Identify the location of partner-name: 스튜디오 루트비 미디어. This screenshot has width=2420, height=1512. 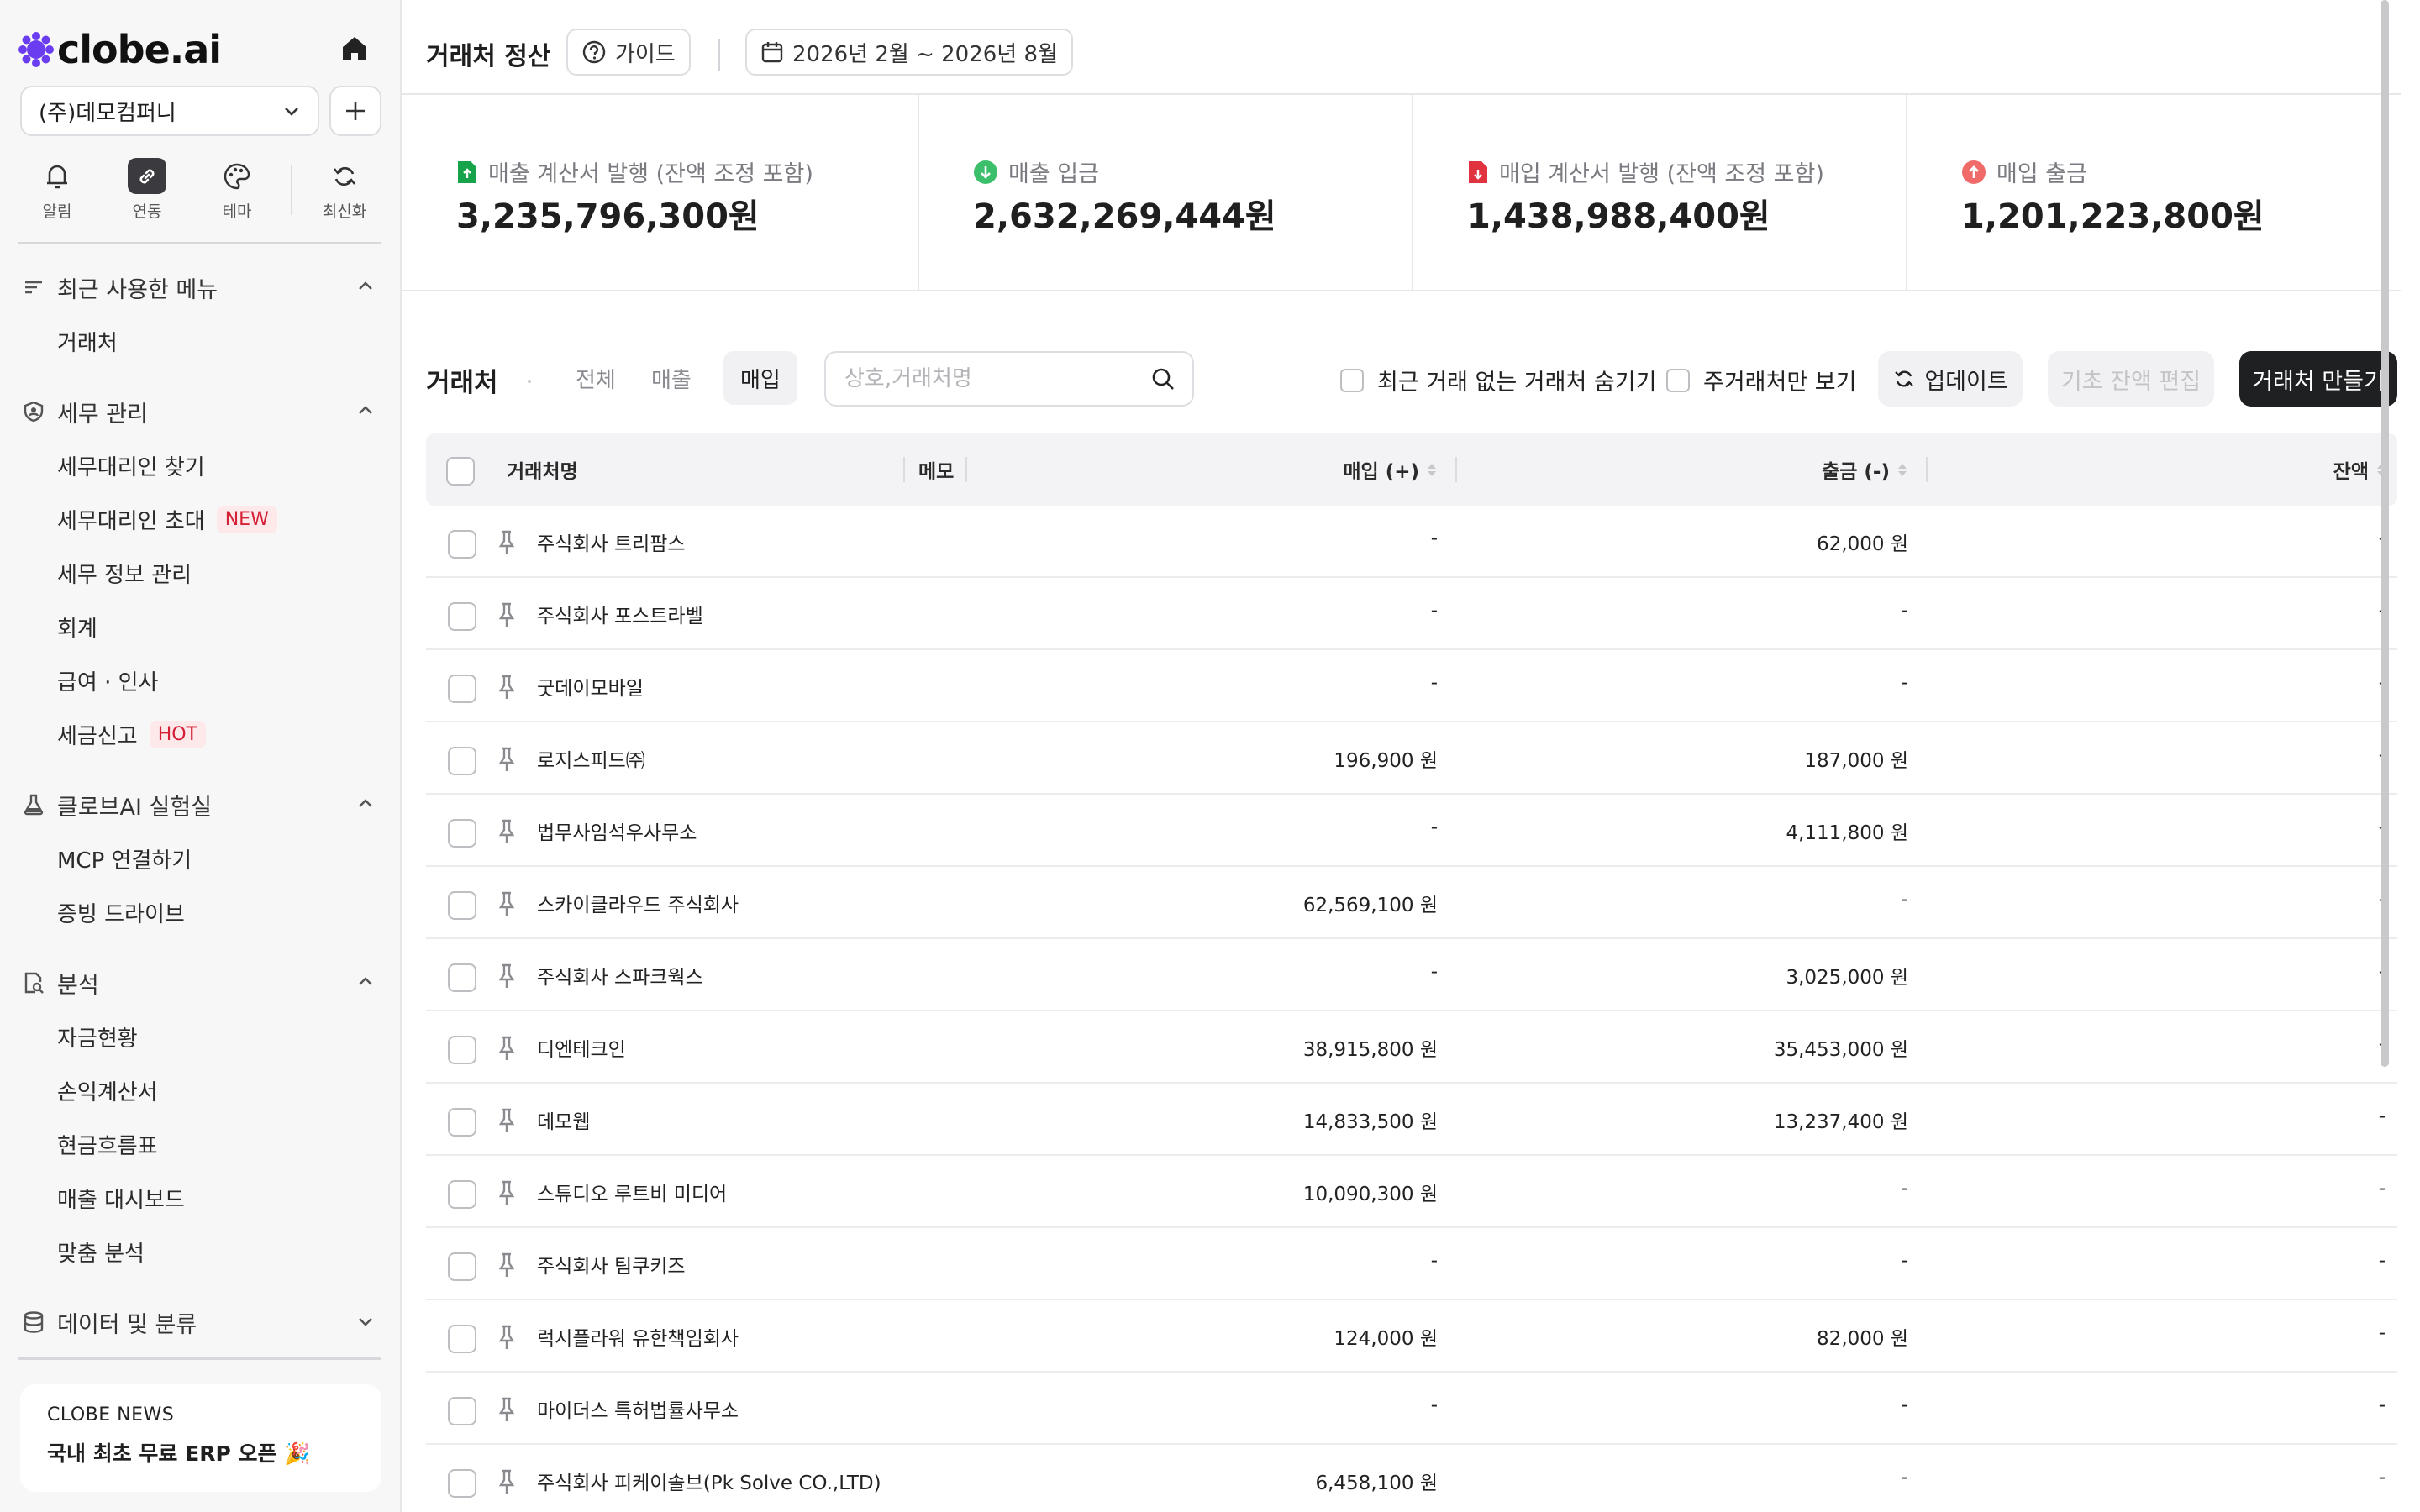
(632, 1192).